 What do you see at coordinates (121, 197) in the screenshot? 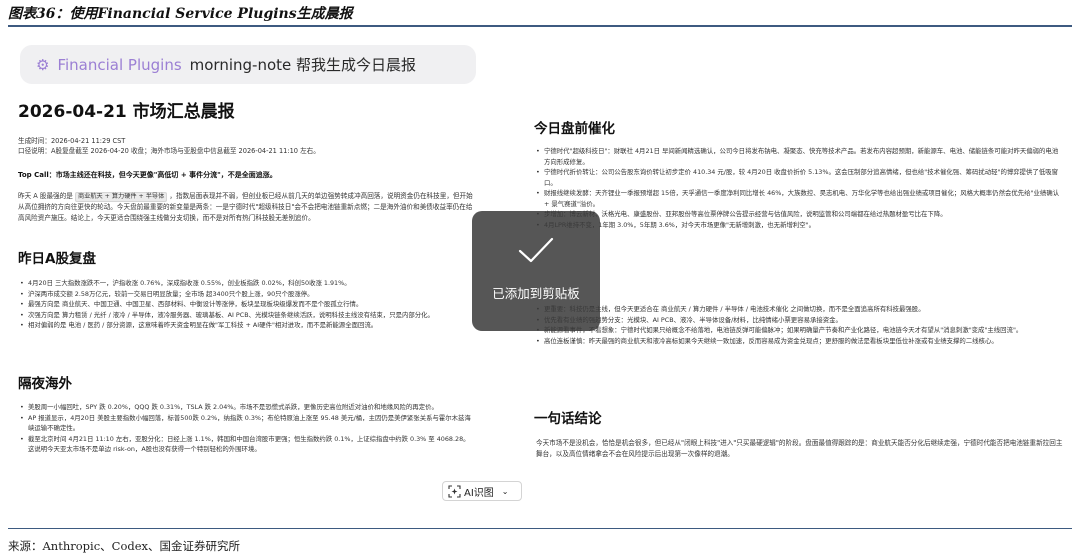
I see `intro-tag: 商业航天 + 算力硬件 + 半导体` at bounding box center [121, 197].